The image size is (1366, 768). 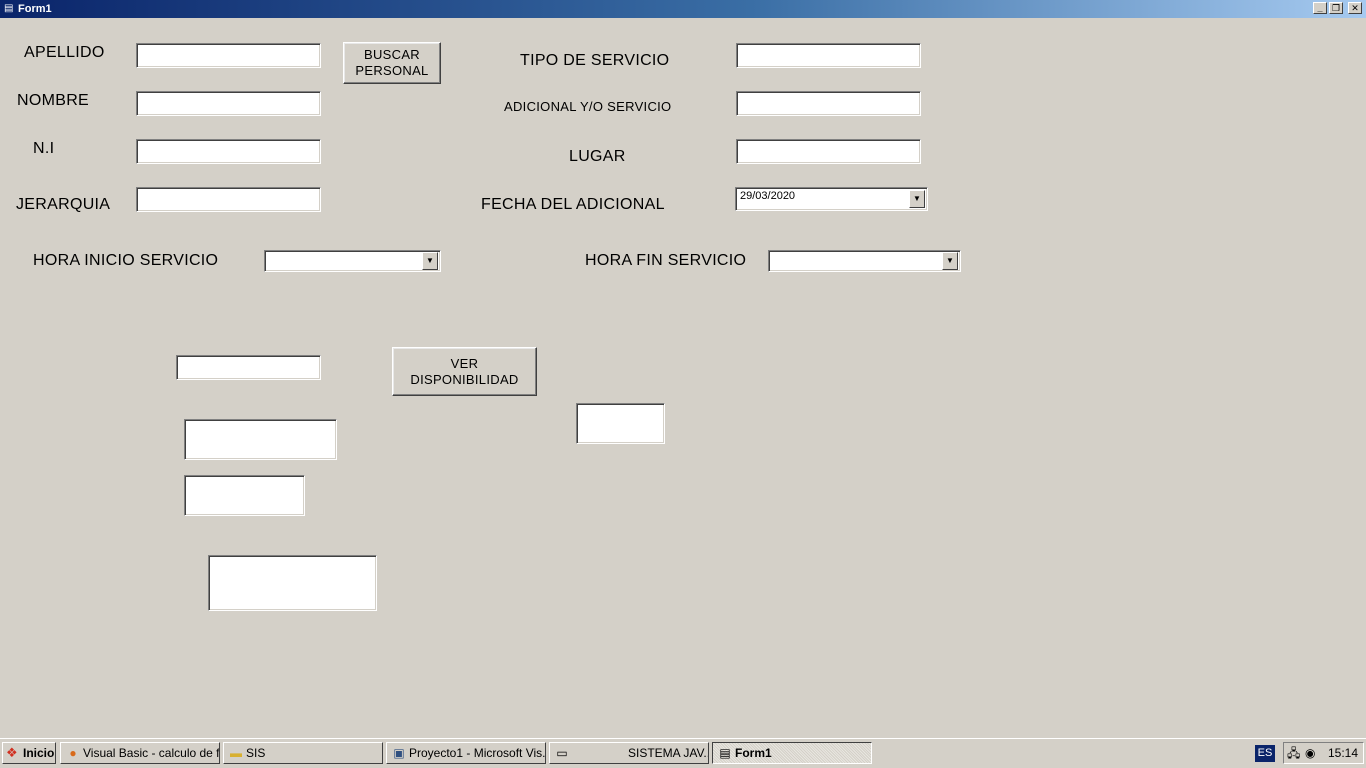 What do you see at coordinates (864, 261) in the screenshot?
I see `hora-fin-select: ▼` at bounding box center [864, 261].